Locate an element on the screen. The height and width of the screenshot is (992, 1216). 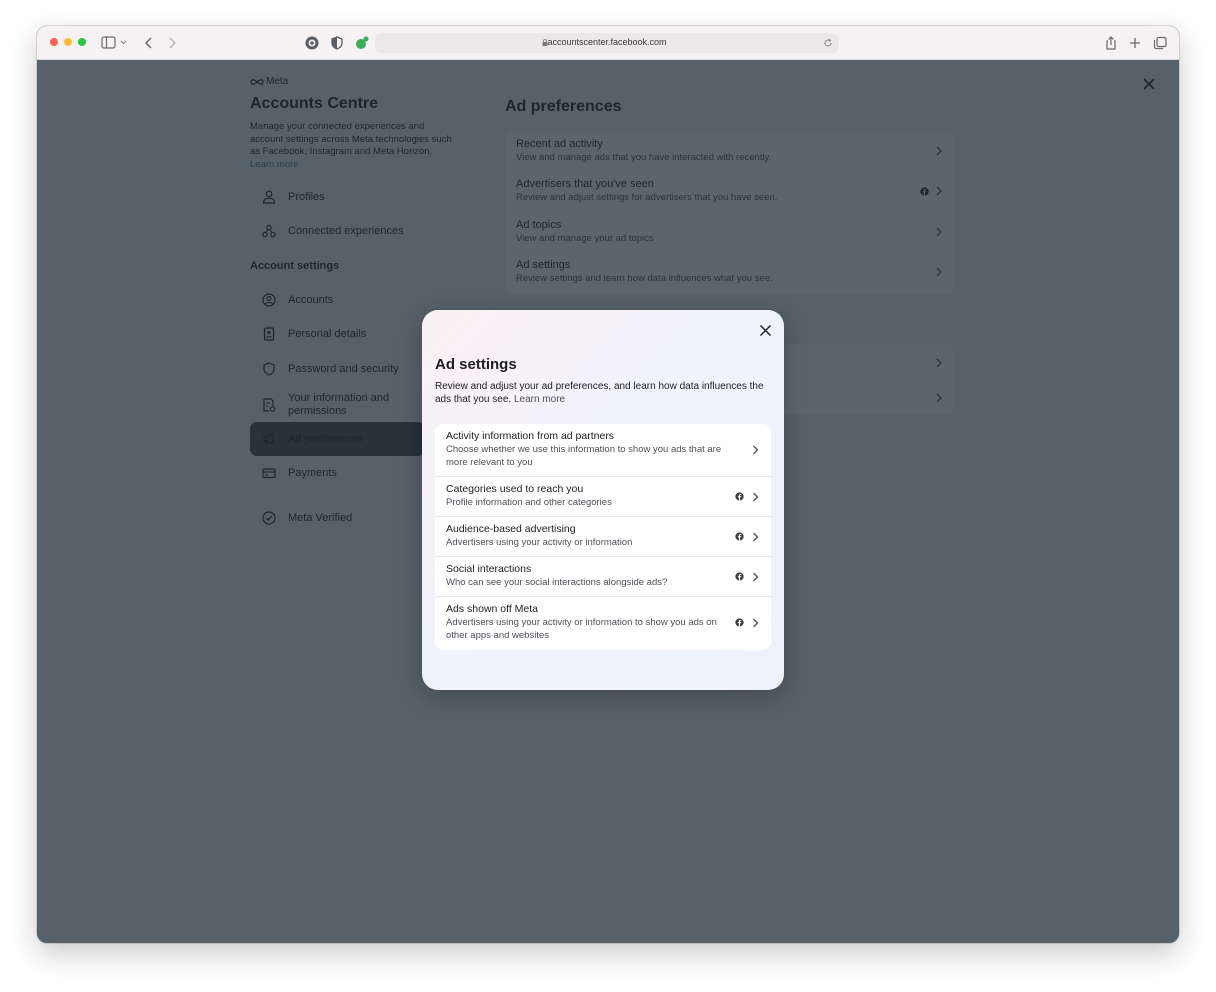
forward-icon is located at coordinates (172, 43).